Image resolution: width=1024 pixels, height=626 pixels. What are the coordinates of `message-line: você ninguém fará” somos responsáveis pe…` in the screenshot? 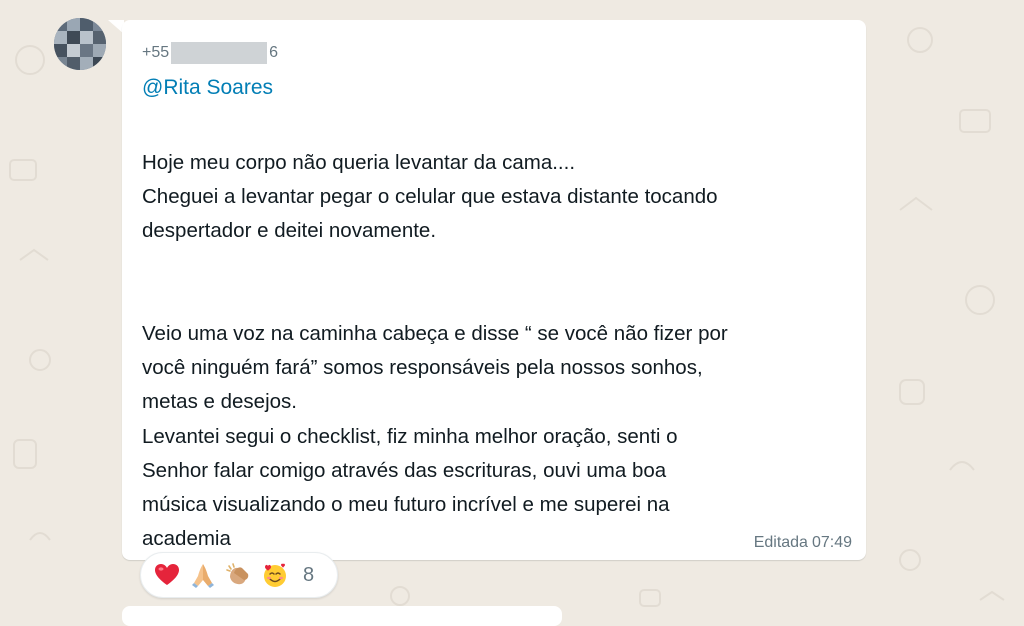 It's located at (422, 368).